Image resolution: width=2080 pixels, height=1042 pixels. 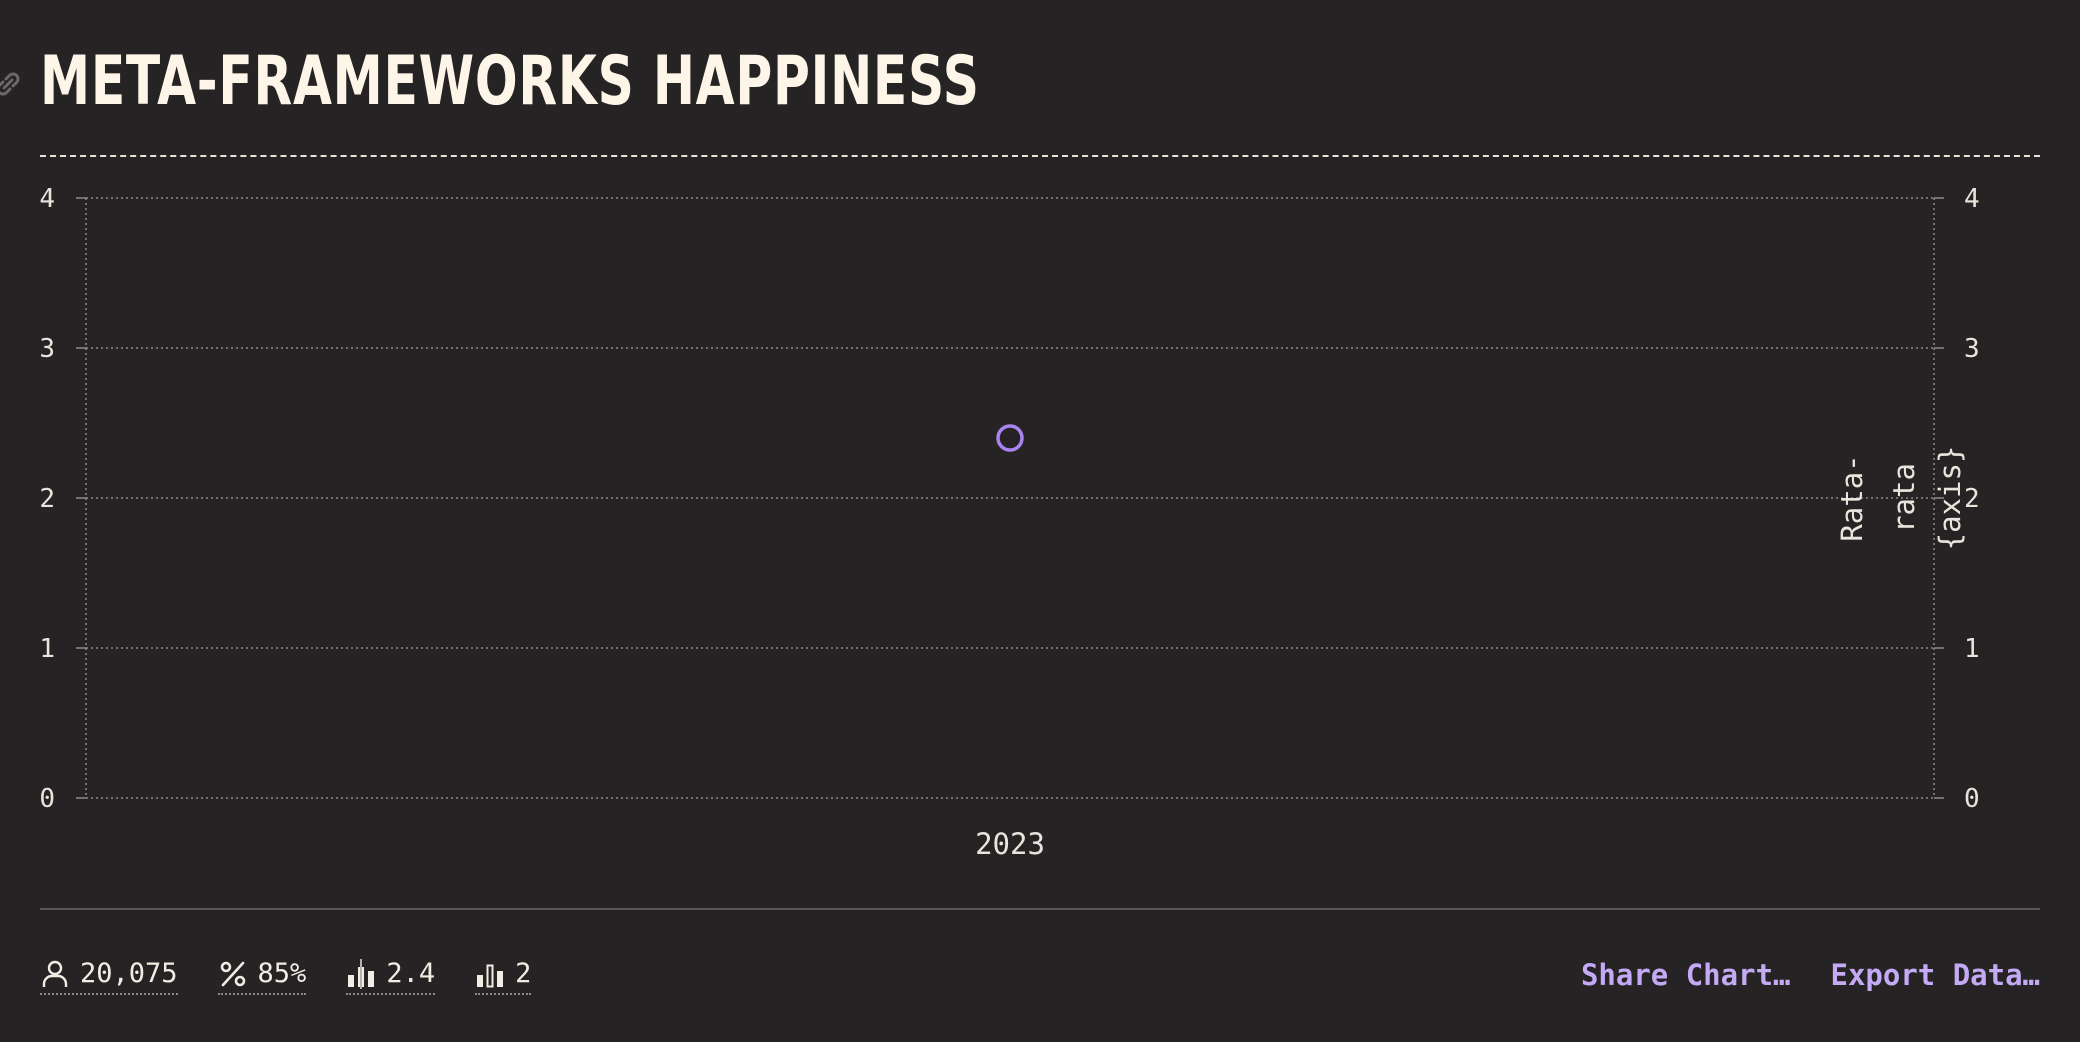 I want to click on stats-bar: 20,075 85% 2.4 2, so click(x=286, y=976).